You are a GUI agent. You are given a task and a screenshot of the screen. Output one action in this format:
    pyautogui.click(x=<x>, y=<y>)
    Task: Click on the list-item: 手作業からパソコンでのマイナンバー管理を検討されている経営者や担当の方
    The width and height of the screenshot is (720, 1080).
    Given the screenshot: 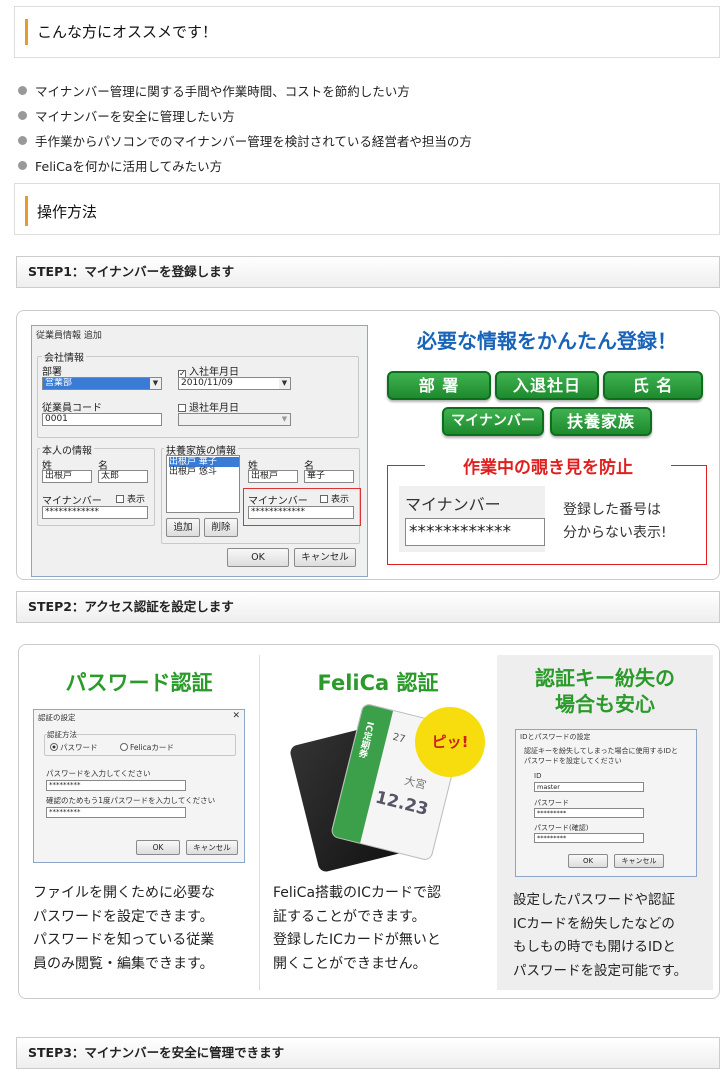 What is the action you would take?
    pyautogui.click(x=245, y=140)
    